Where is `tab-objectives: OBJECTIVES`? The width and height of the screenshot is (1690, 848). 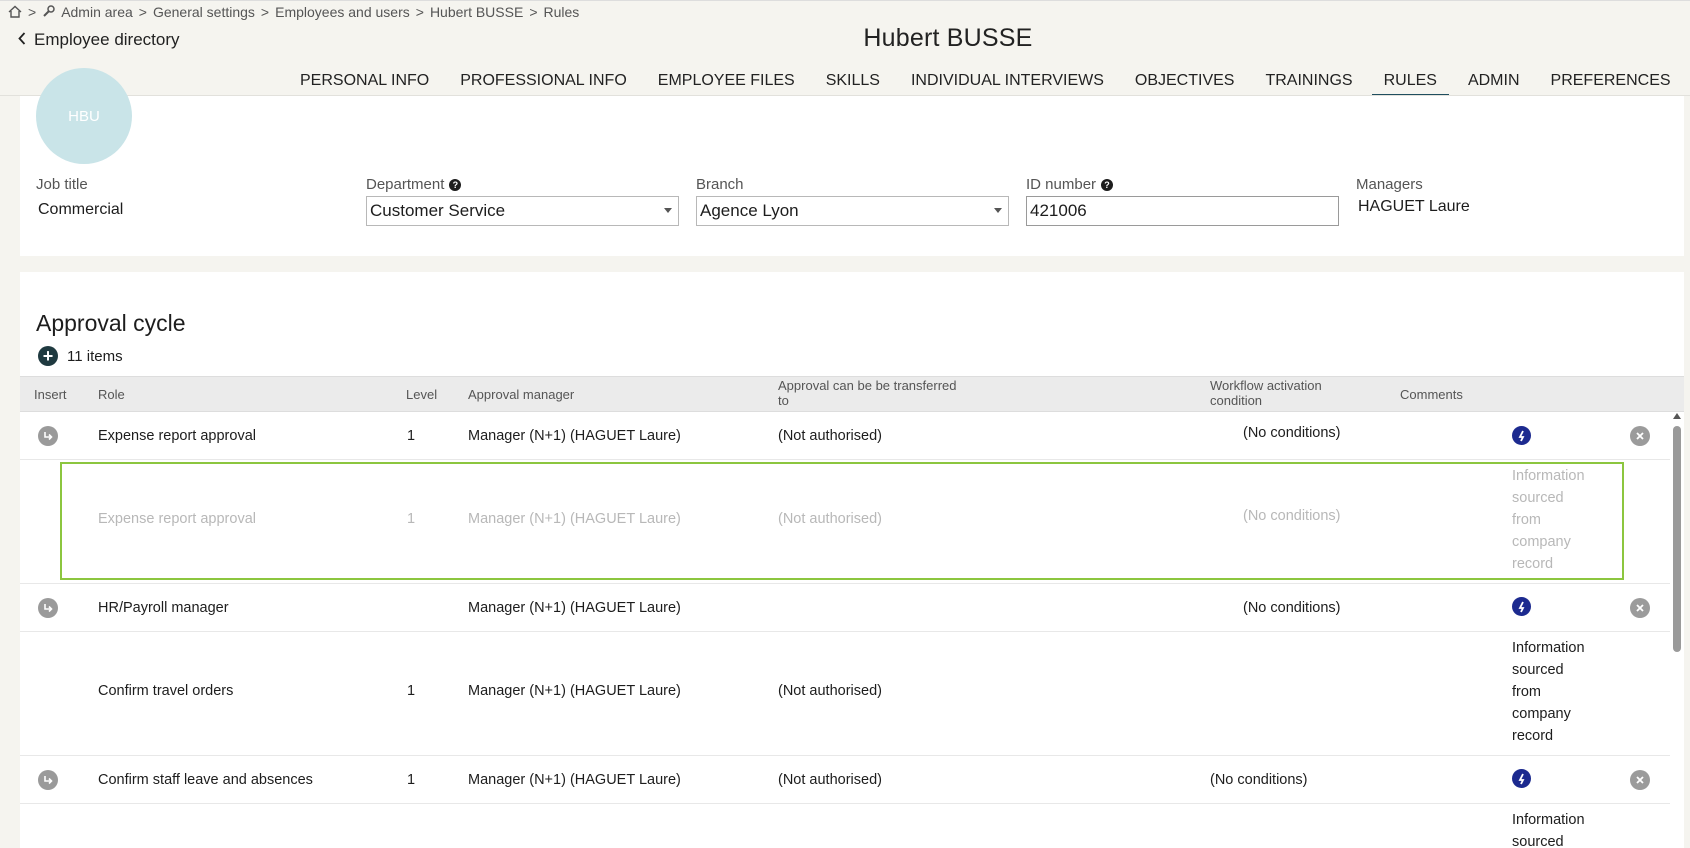
tab-objectives: OBJECTIVES is located at coordinates (1185, 83).